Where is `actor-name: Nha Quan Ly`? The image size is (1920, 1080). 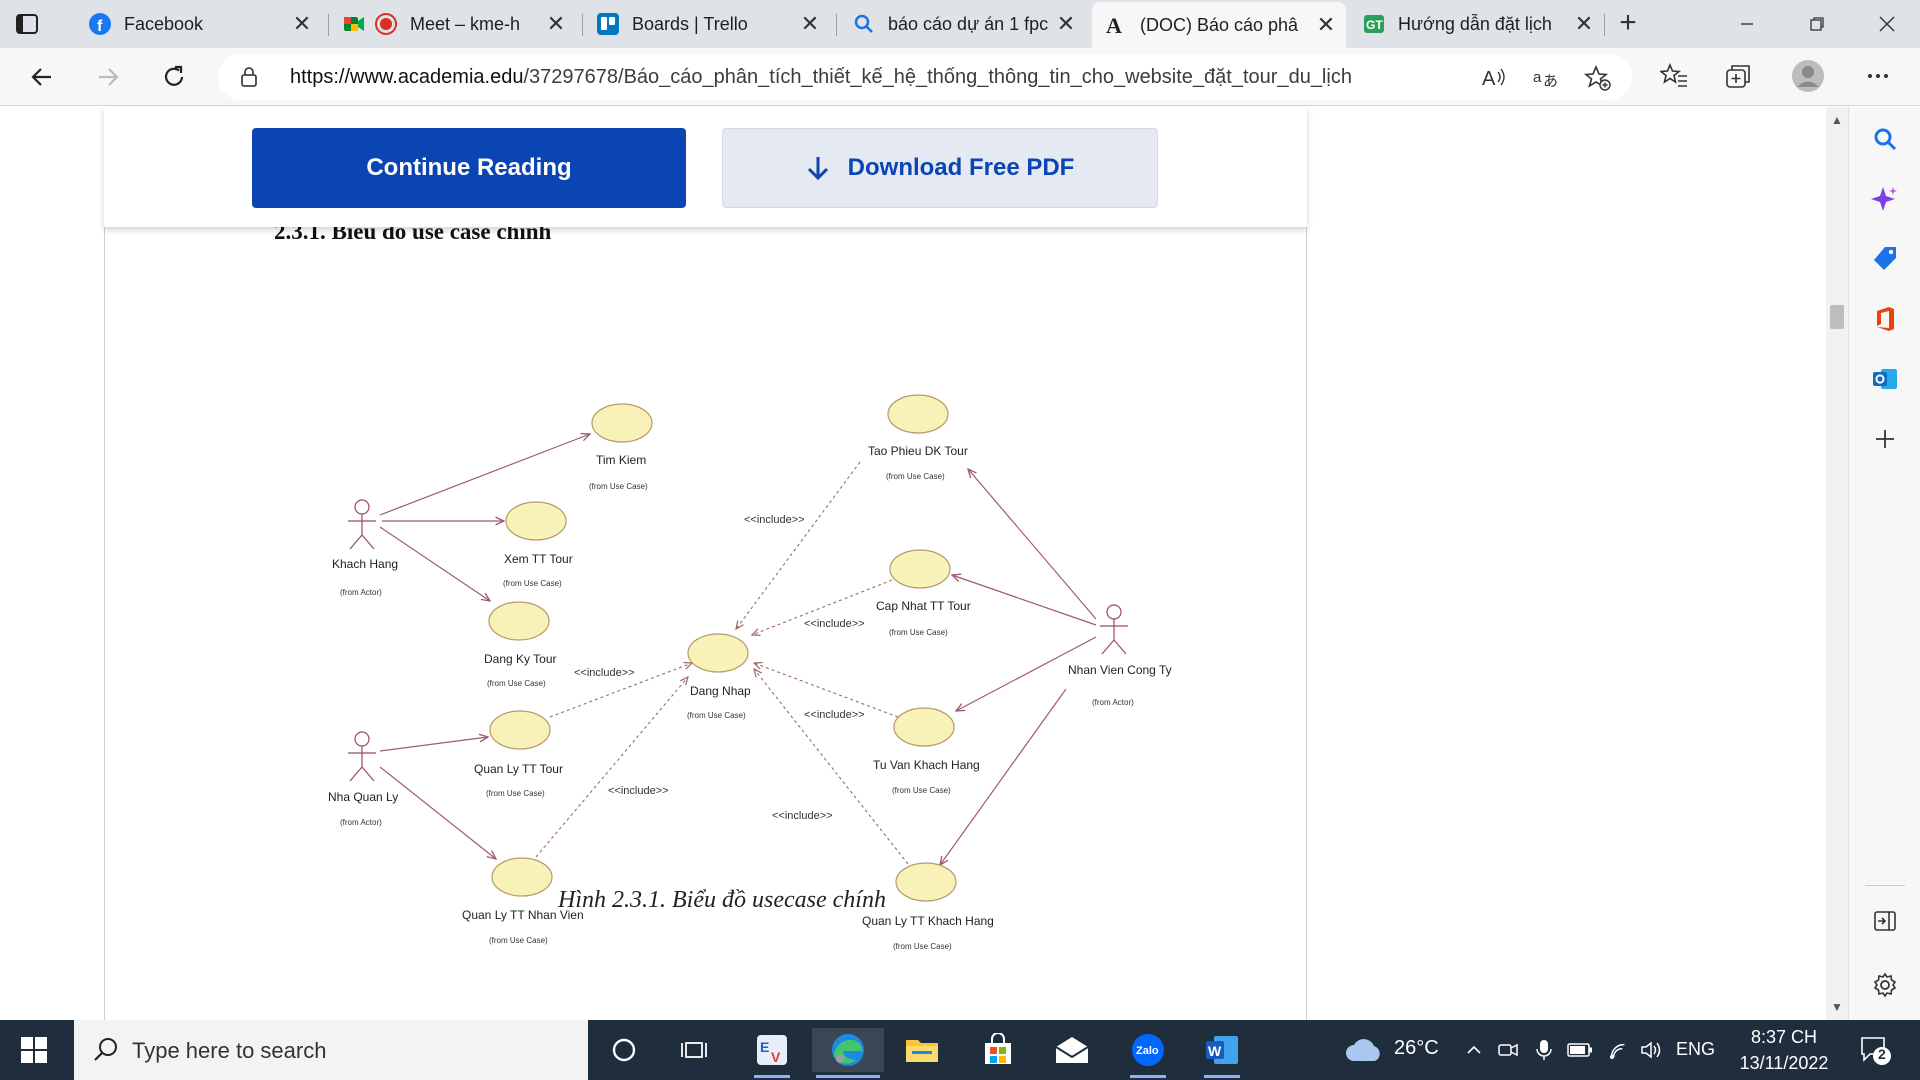
actor-name: Nha Quan Ly is located at coordinates (363, 797).